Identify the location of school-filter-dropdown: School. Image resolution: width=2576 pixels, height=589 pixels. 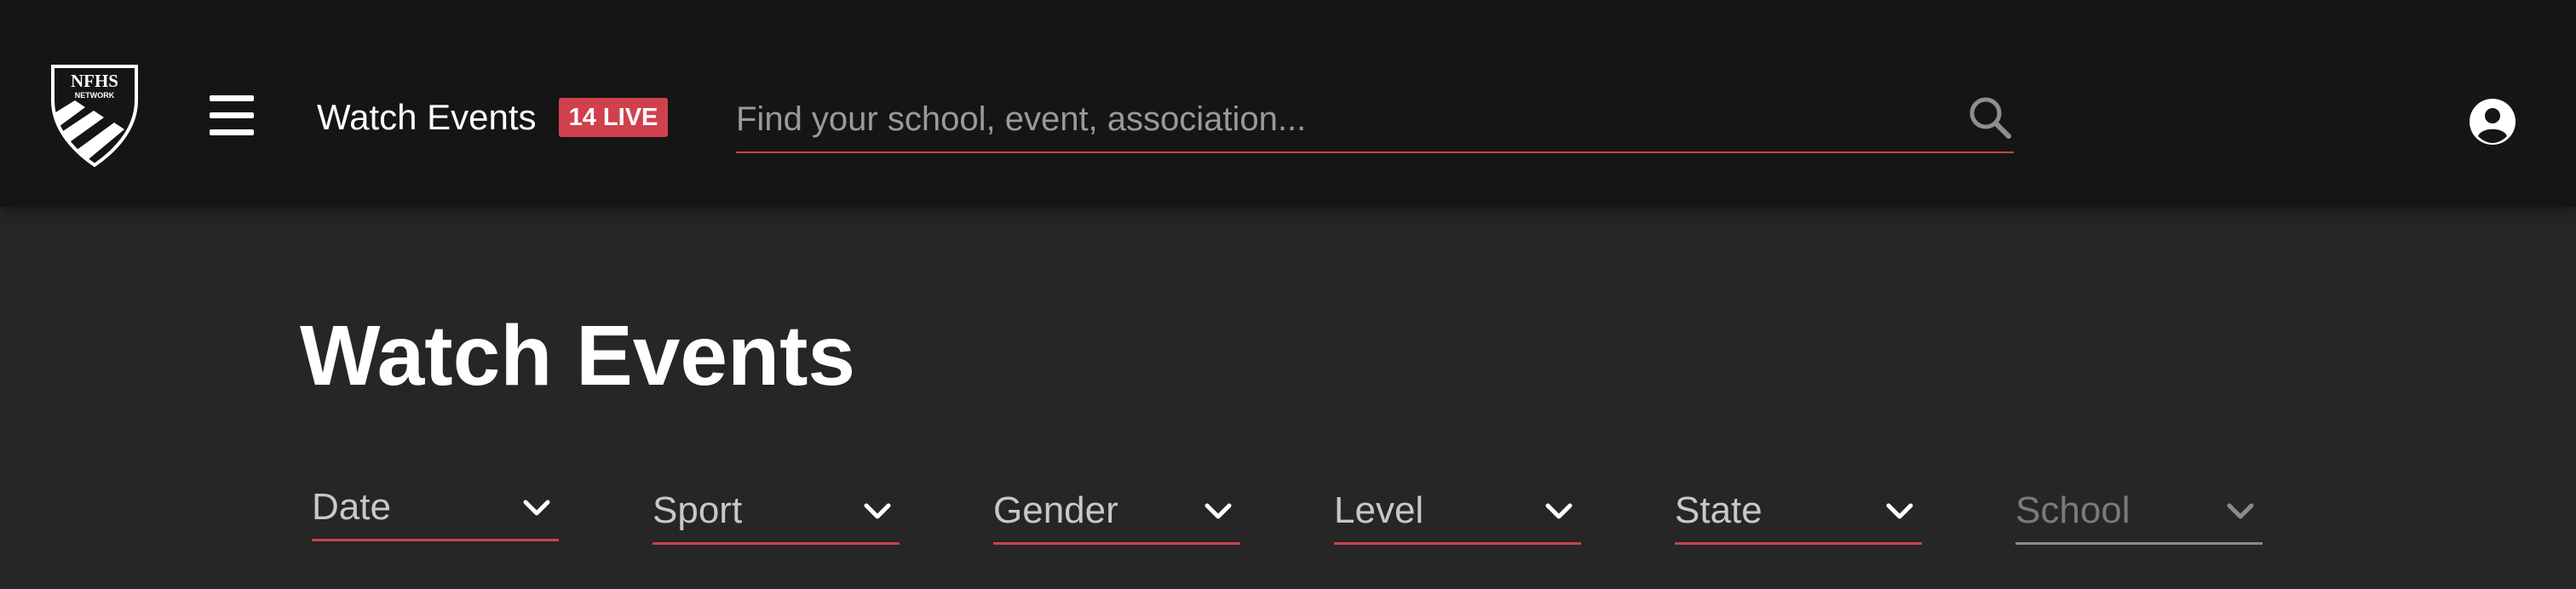
(2139, 511).